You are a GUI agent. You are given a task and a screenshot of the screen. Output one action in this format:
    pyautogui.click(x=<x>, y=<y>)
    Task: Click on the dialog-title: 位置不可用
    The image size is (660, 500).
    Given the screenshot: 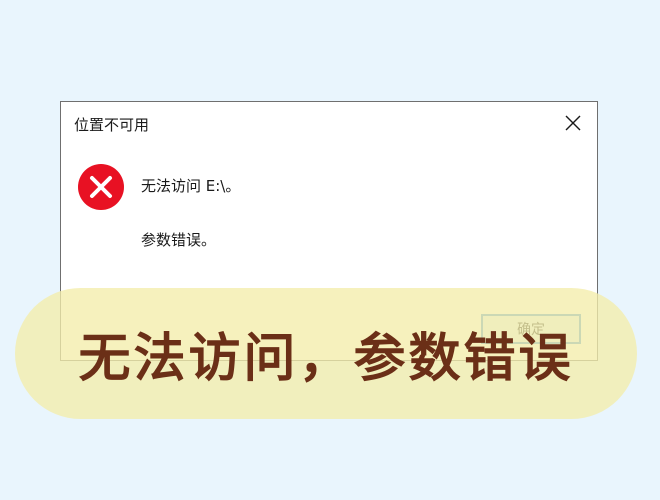 What is the action you would take?
    pyautogui.click(x=112, y=125)
    